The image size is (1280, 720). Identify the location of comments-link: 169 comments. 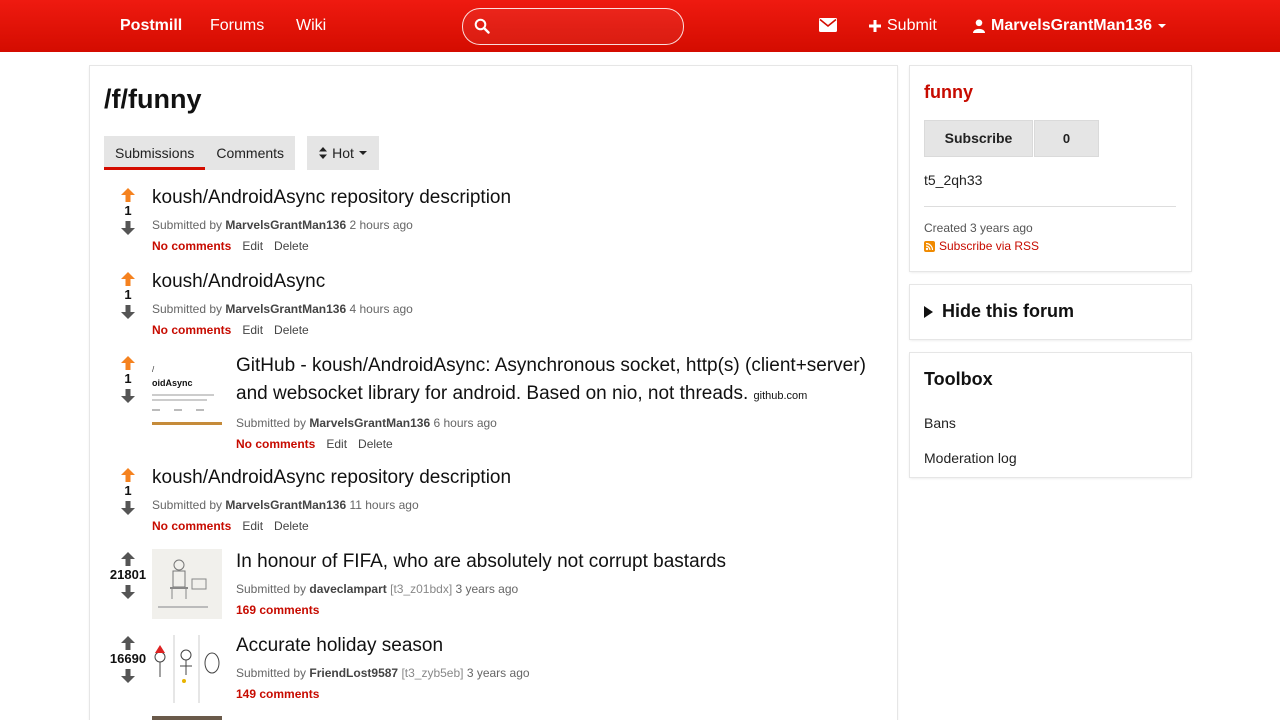
(277, 610).